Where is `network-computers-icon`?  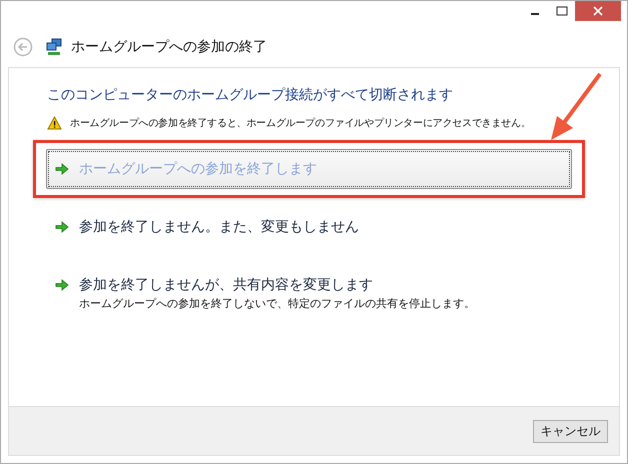 network-computers-icon is located at coordinates (54, 47).